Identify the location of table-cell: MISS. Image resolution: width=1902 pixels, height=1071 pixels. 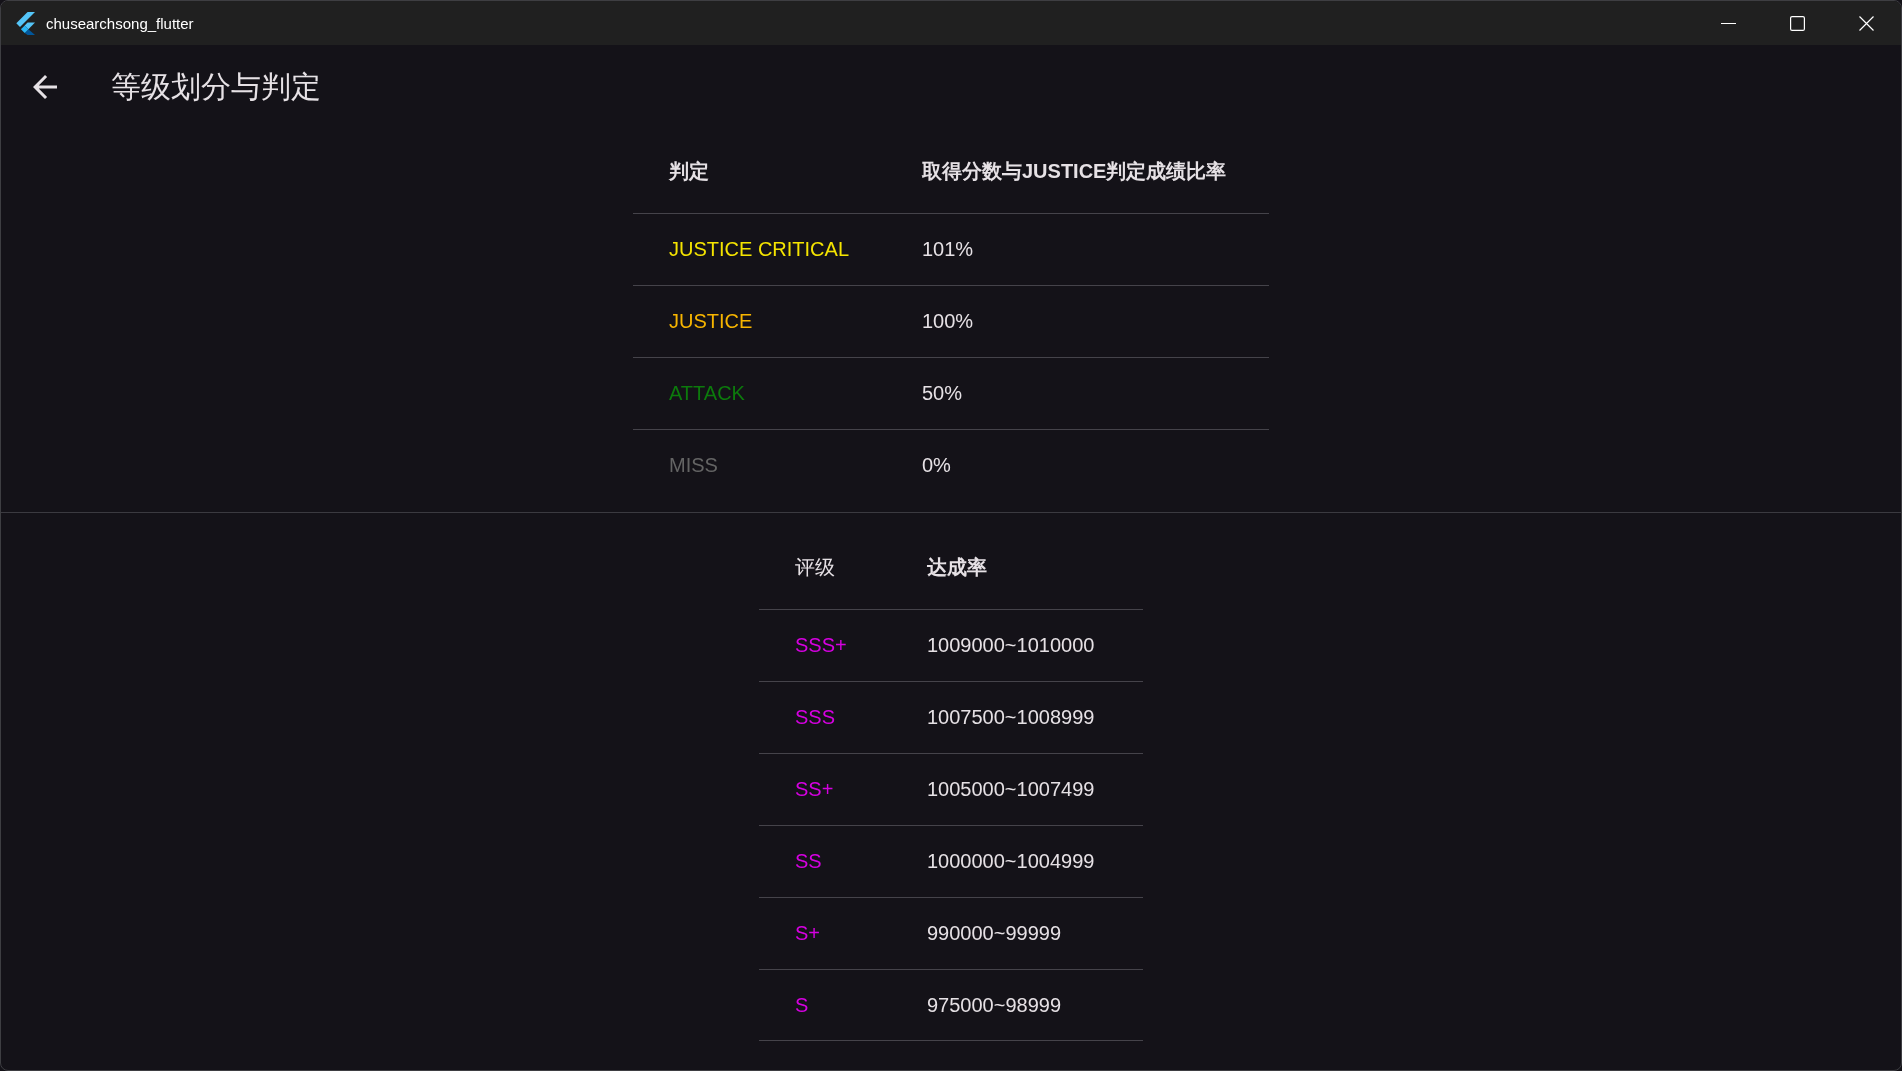
(693, 465).